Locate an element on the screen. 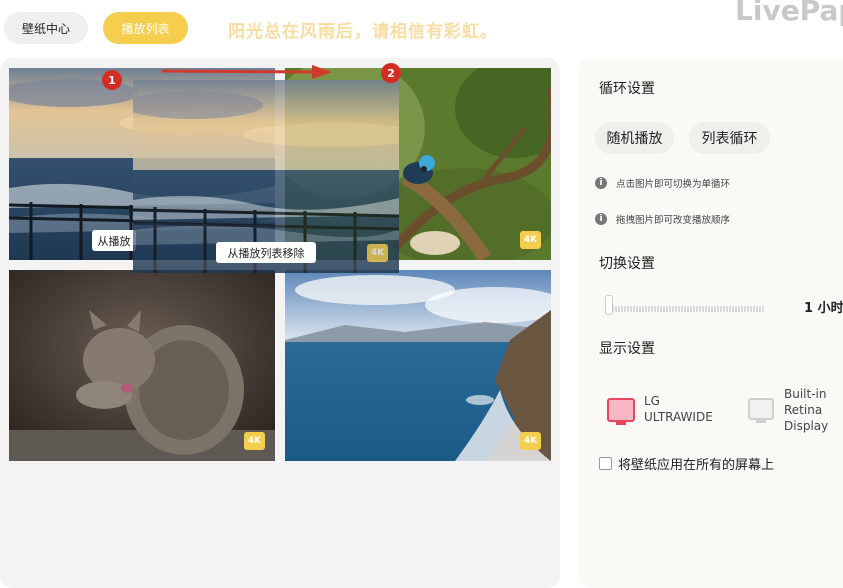 This screenshot has width=843, height=588. display-lg-label: LG ULTRAWIDE is located at coordinates (678, 409).